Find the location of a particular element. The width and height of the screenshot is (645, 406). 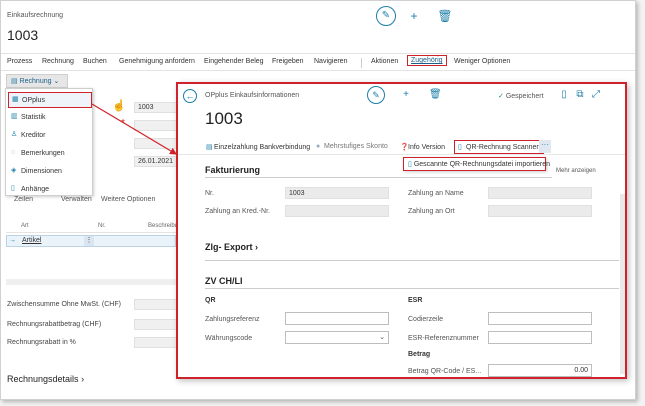

subheader-qr: QR is located at coordinates (210, 300).